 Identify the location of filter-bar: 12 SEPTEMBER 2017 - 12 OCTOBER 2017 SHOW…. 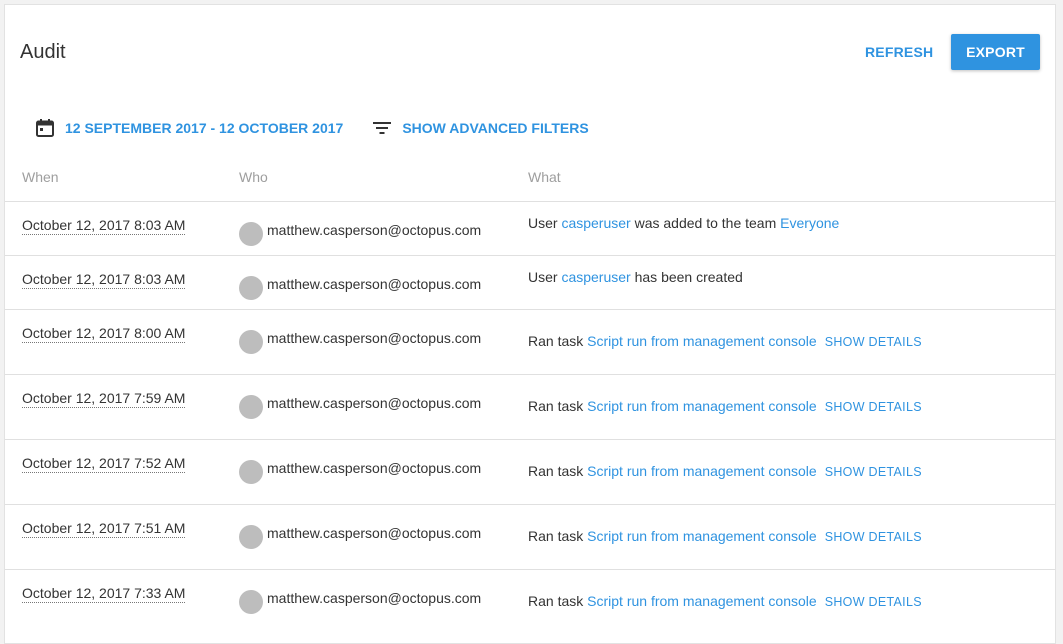
(311, 128).